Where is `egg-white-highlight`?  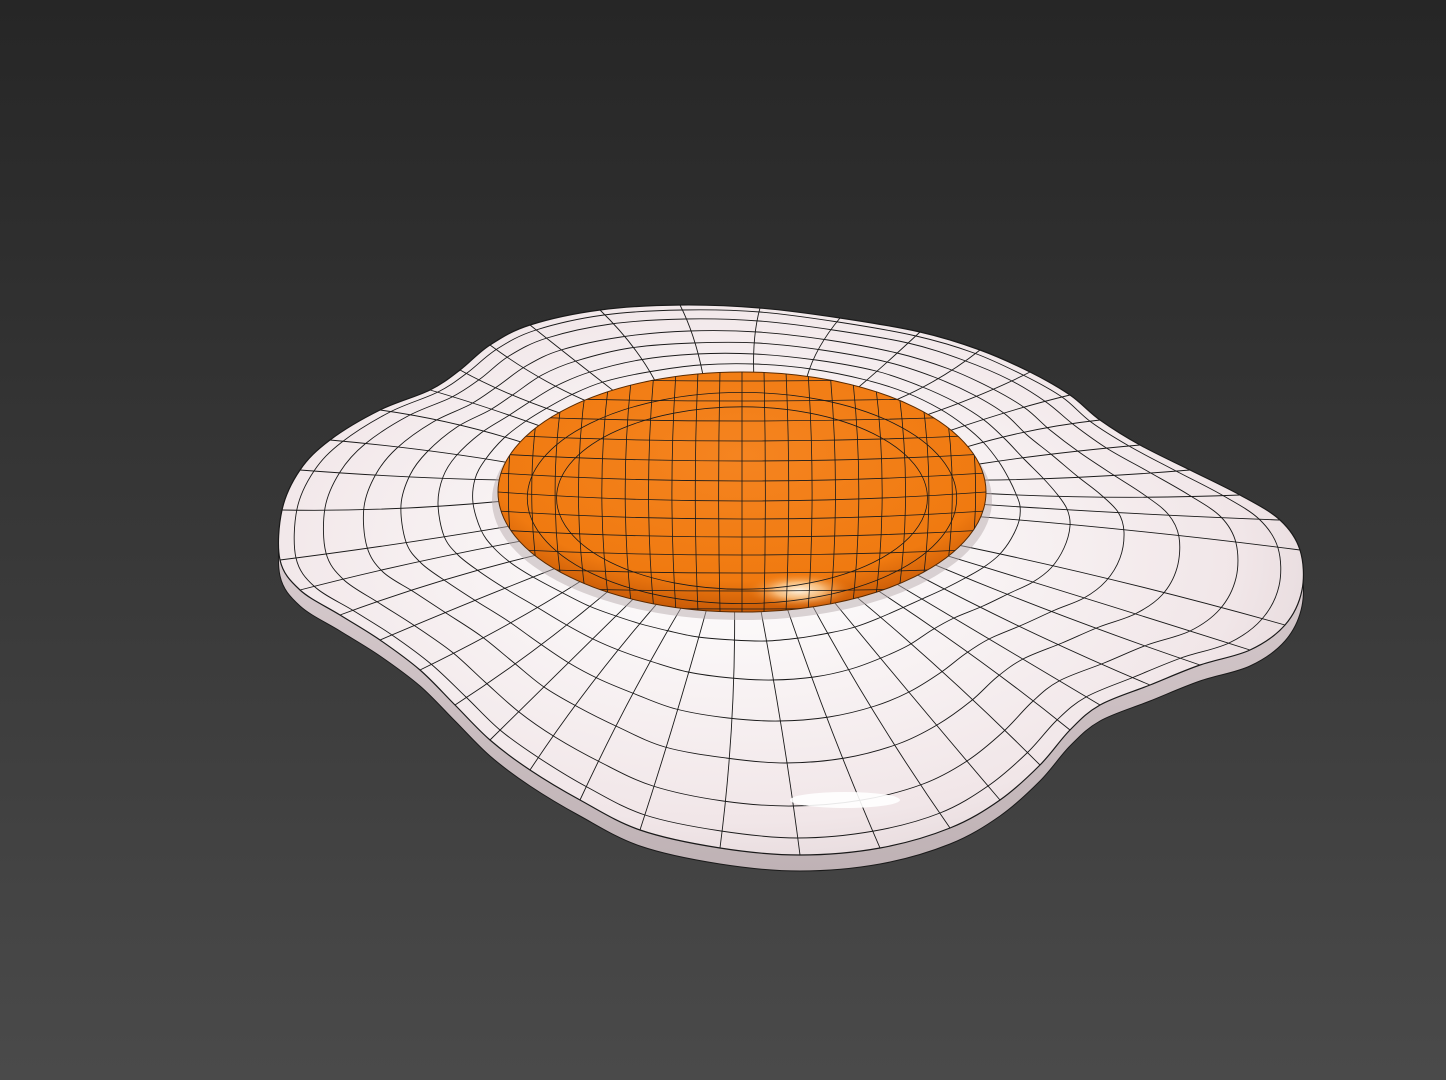 egg-white-highlight is located at coordinates (845, 800).